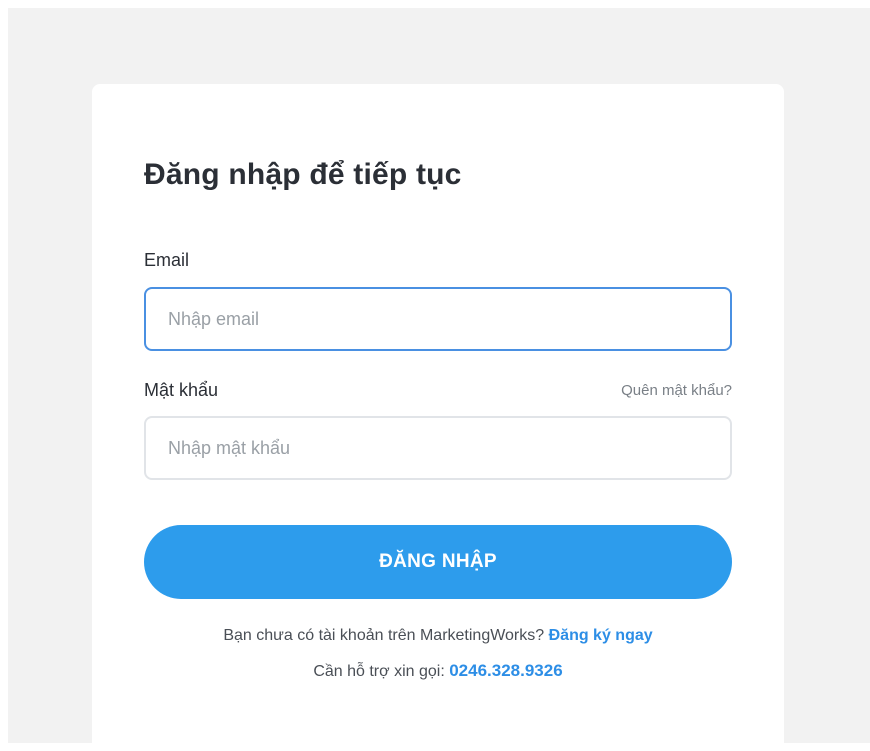  I want to click on email-label: Email, so click(167, 260).